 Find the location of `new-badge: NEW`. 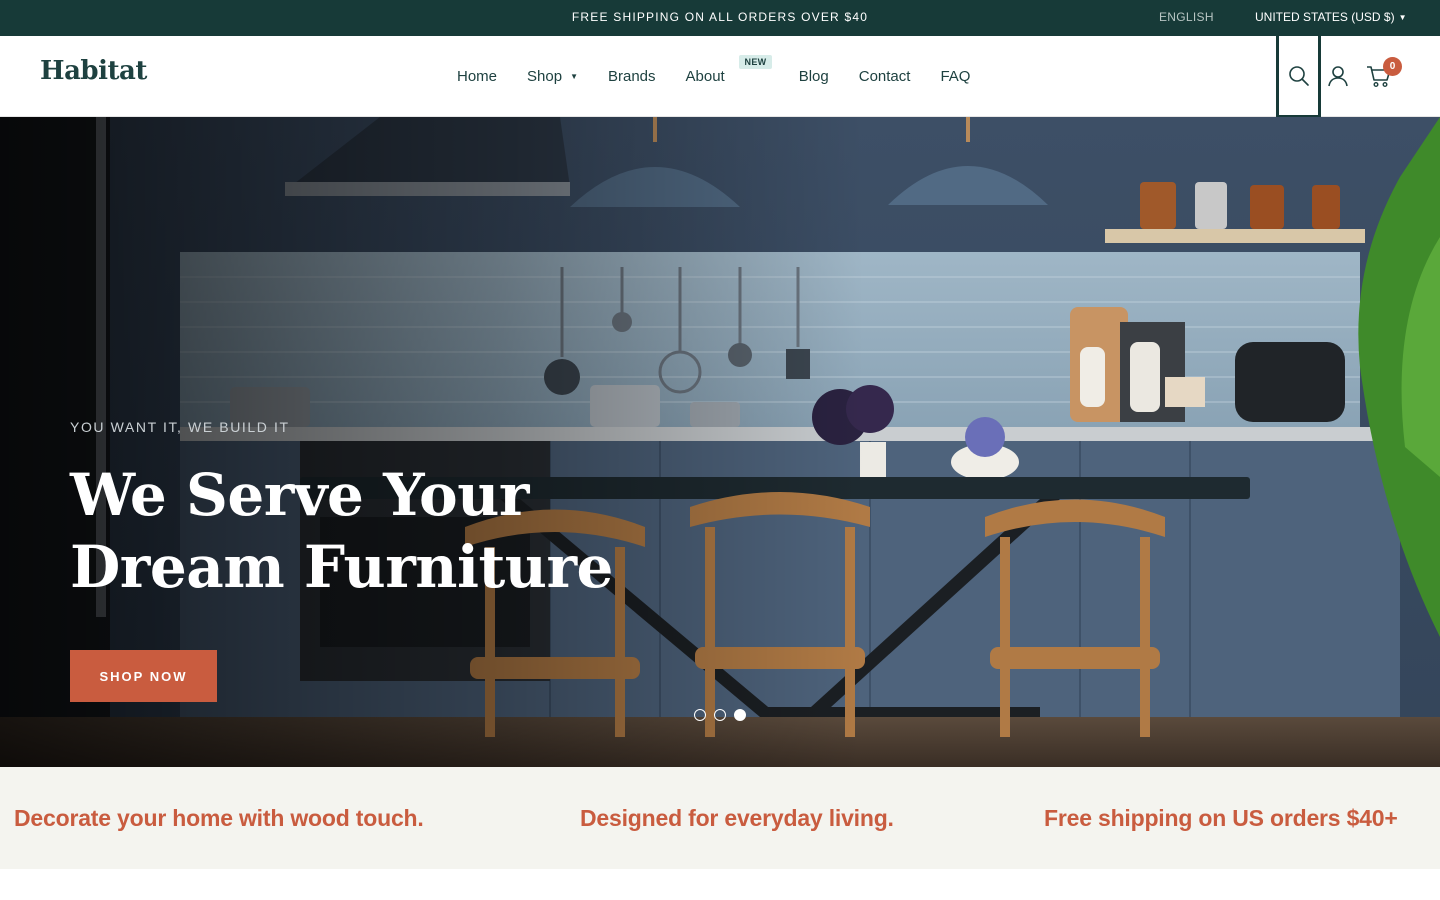

new-badge: NEW is located at coordinates (755, 61).